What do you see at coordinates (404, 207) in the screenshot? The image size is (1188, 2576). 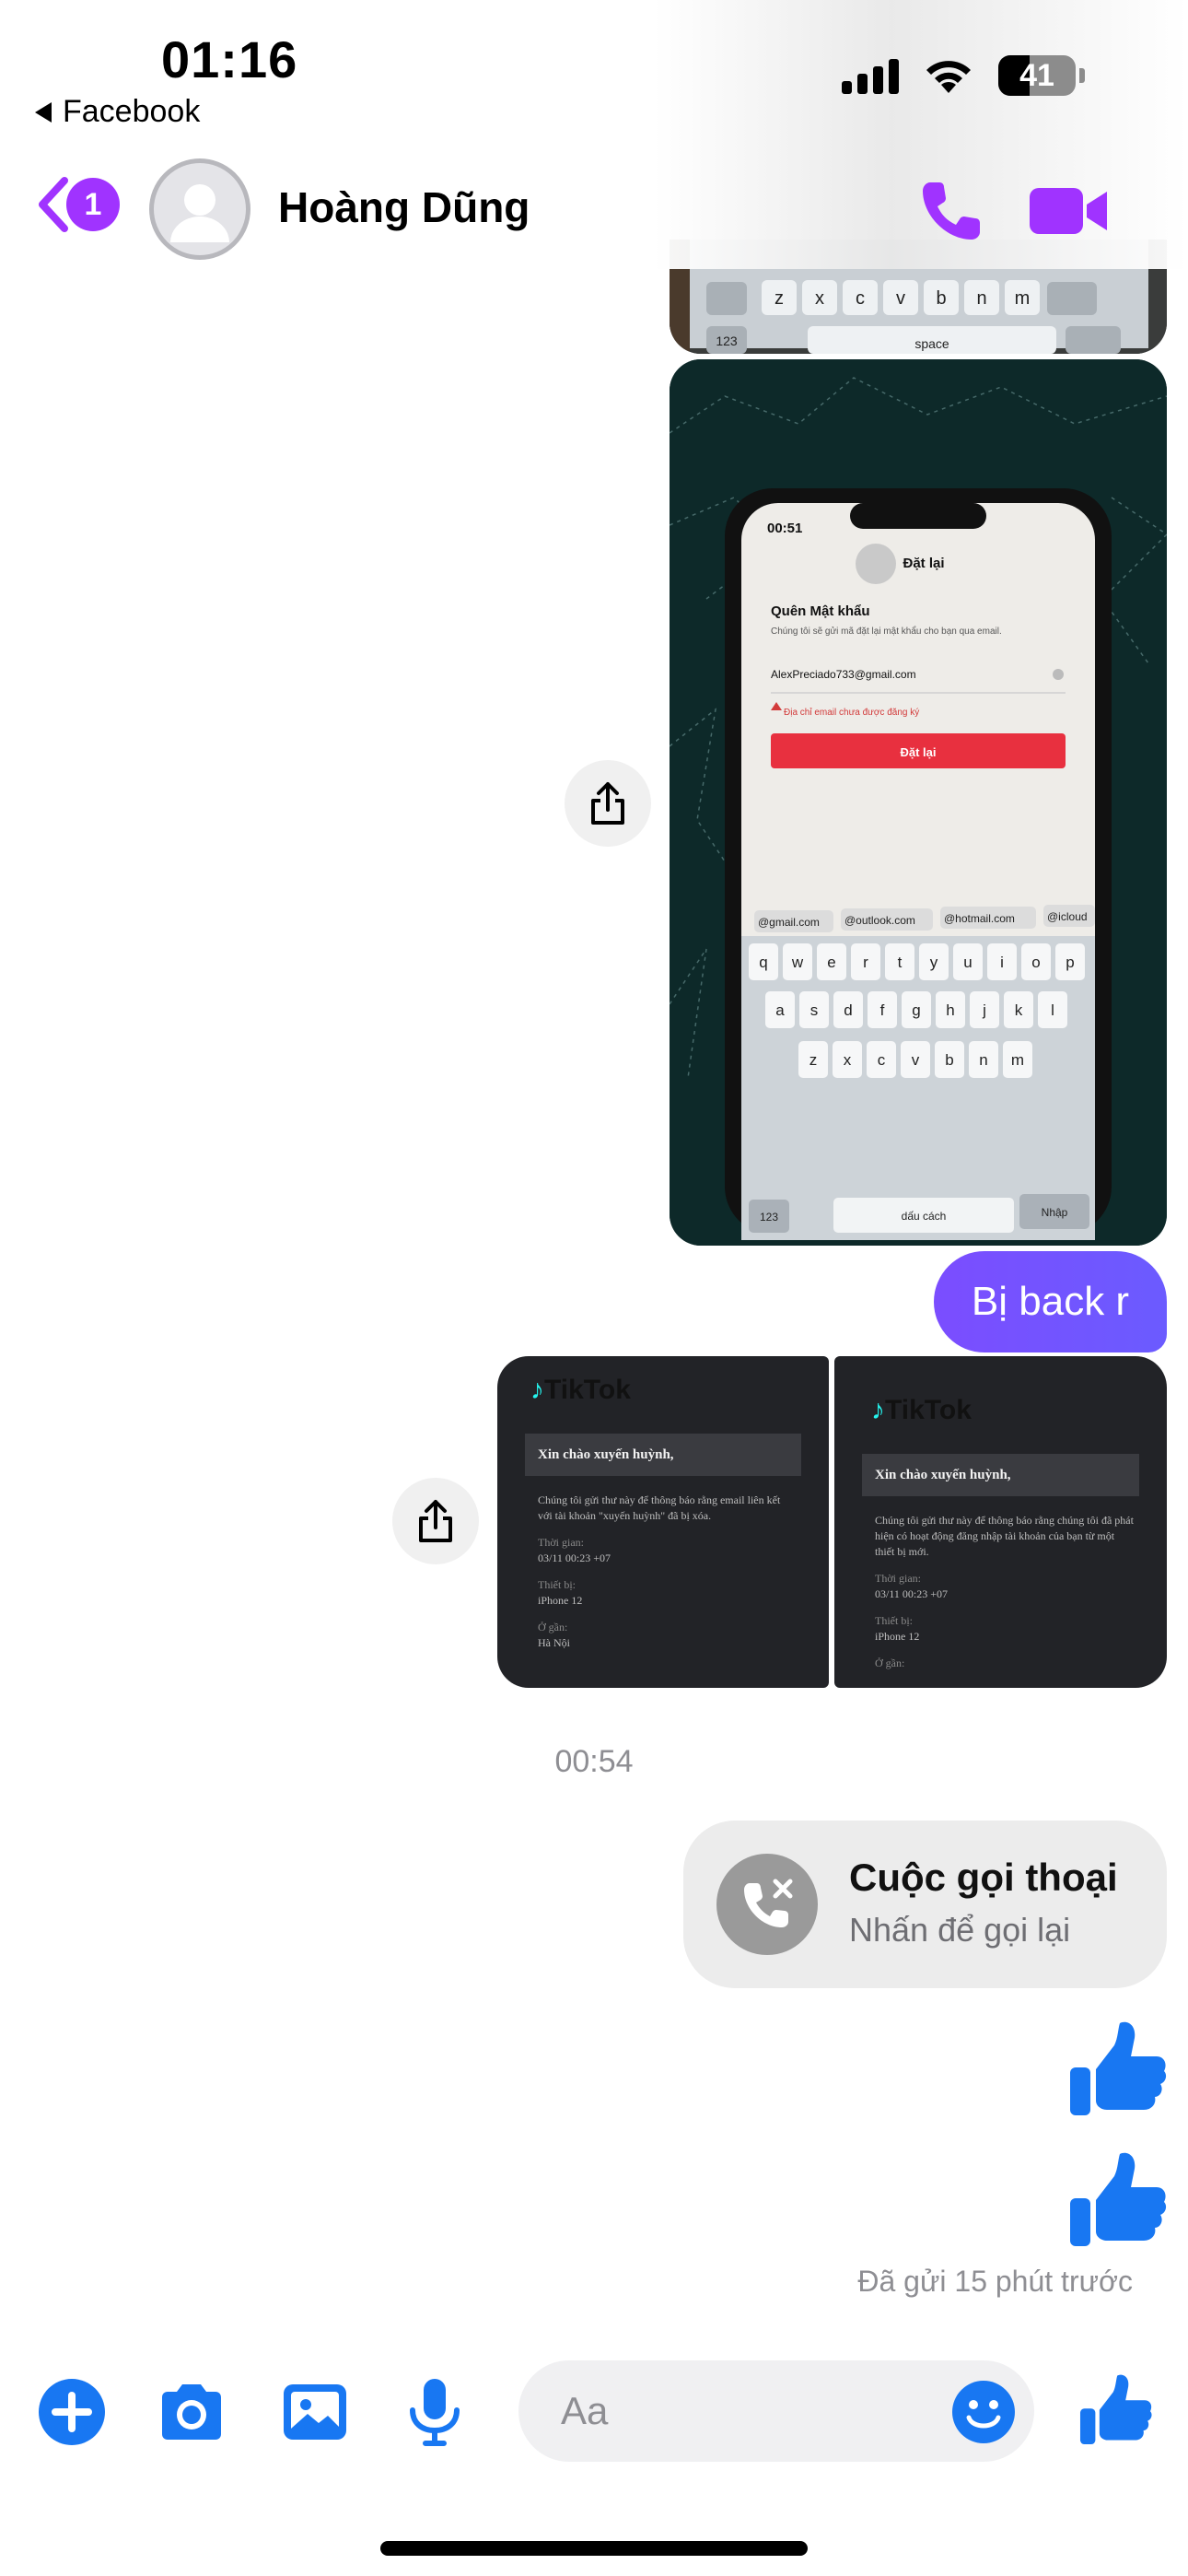 I see `contact-name: Hoàng Dũng` at bounding box center [404, 207].